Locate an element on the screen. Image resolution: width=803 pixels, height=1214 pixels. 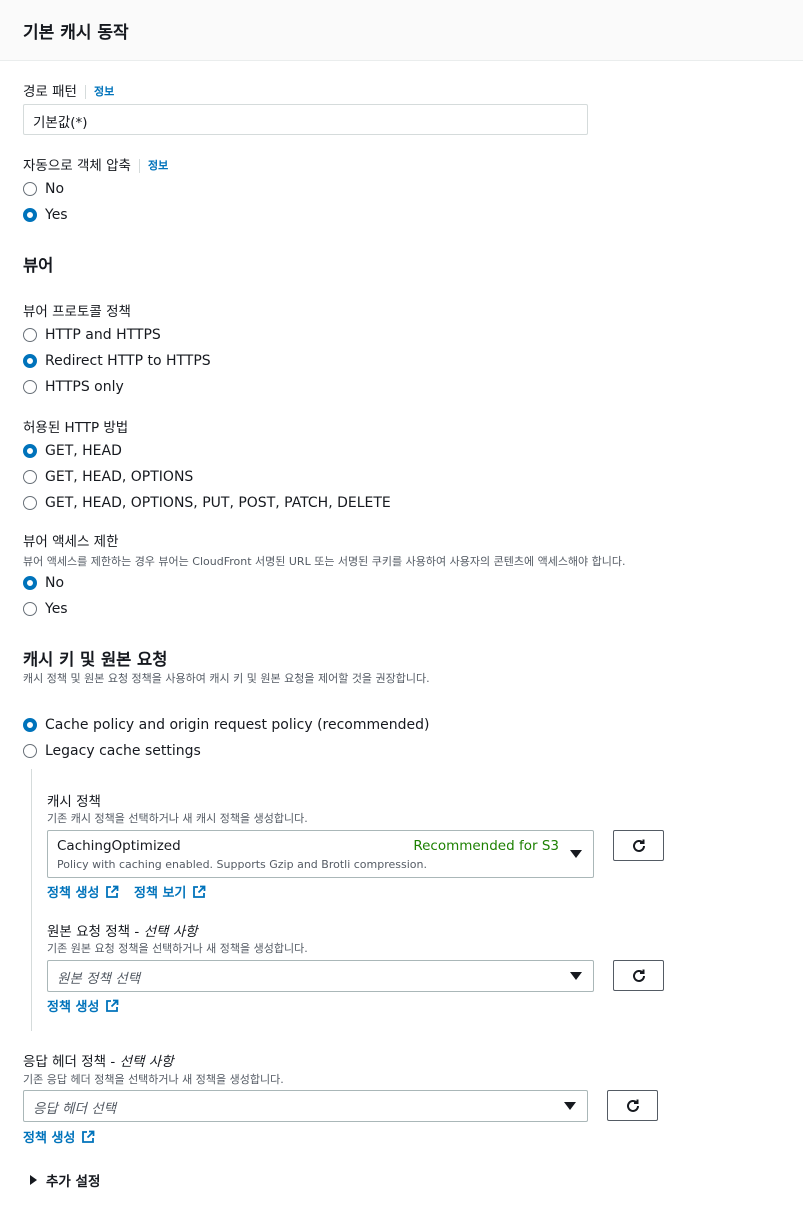
methods-radio-get-head-options: GET, HEAD, OPTIONS is located at coordinates (108, 477).